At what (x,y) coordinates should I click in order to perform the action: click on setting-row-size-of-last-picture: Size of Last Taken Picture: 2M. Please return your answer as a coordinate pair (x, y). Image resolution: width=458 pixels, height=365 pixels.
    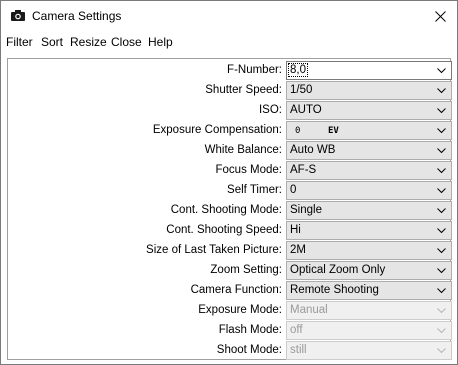
    Looking at the image, I should click on (230, 251).